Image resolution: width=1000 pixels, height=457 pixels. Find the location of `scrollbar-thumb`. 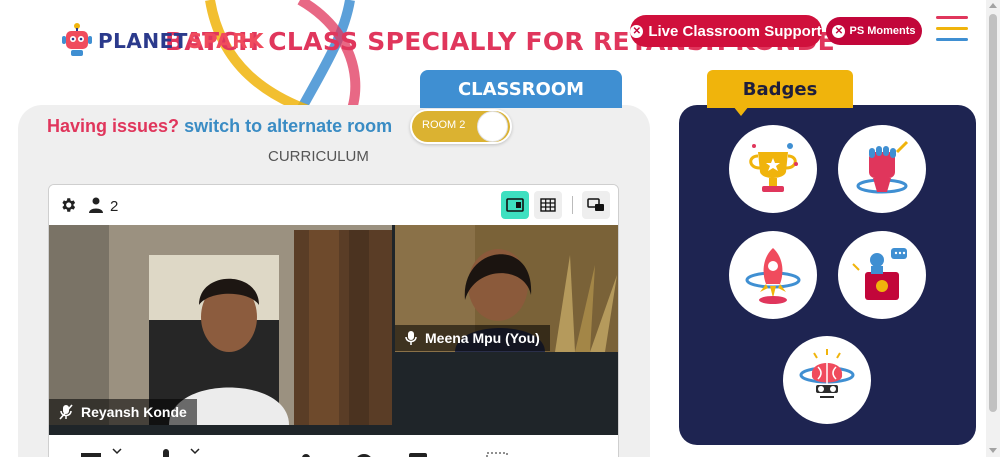

scrollbar-thumb is located at coordinates (993, 213).